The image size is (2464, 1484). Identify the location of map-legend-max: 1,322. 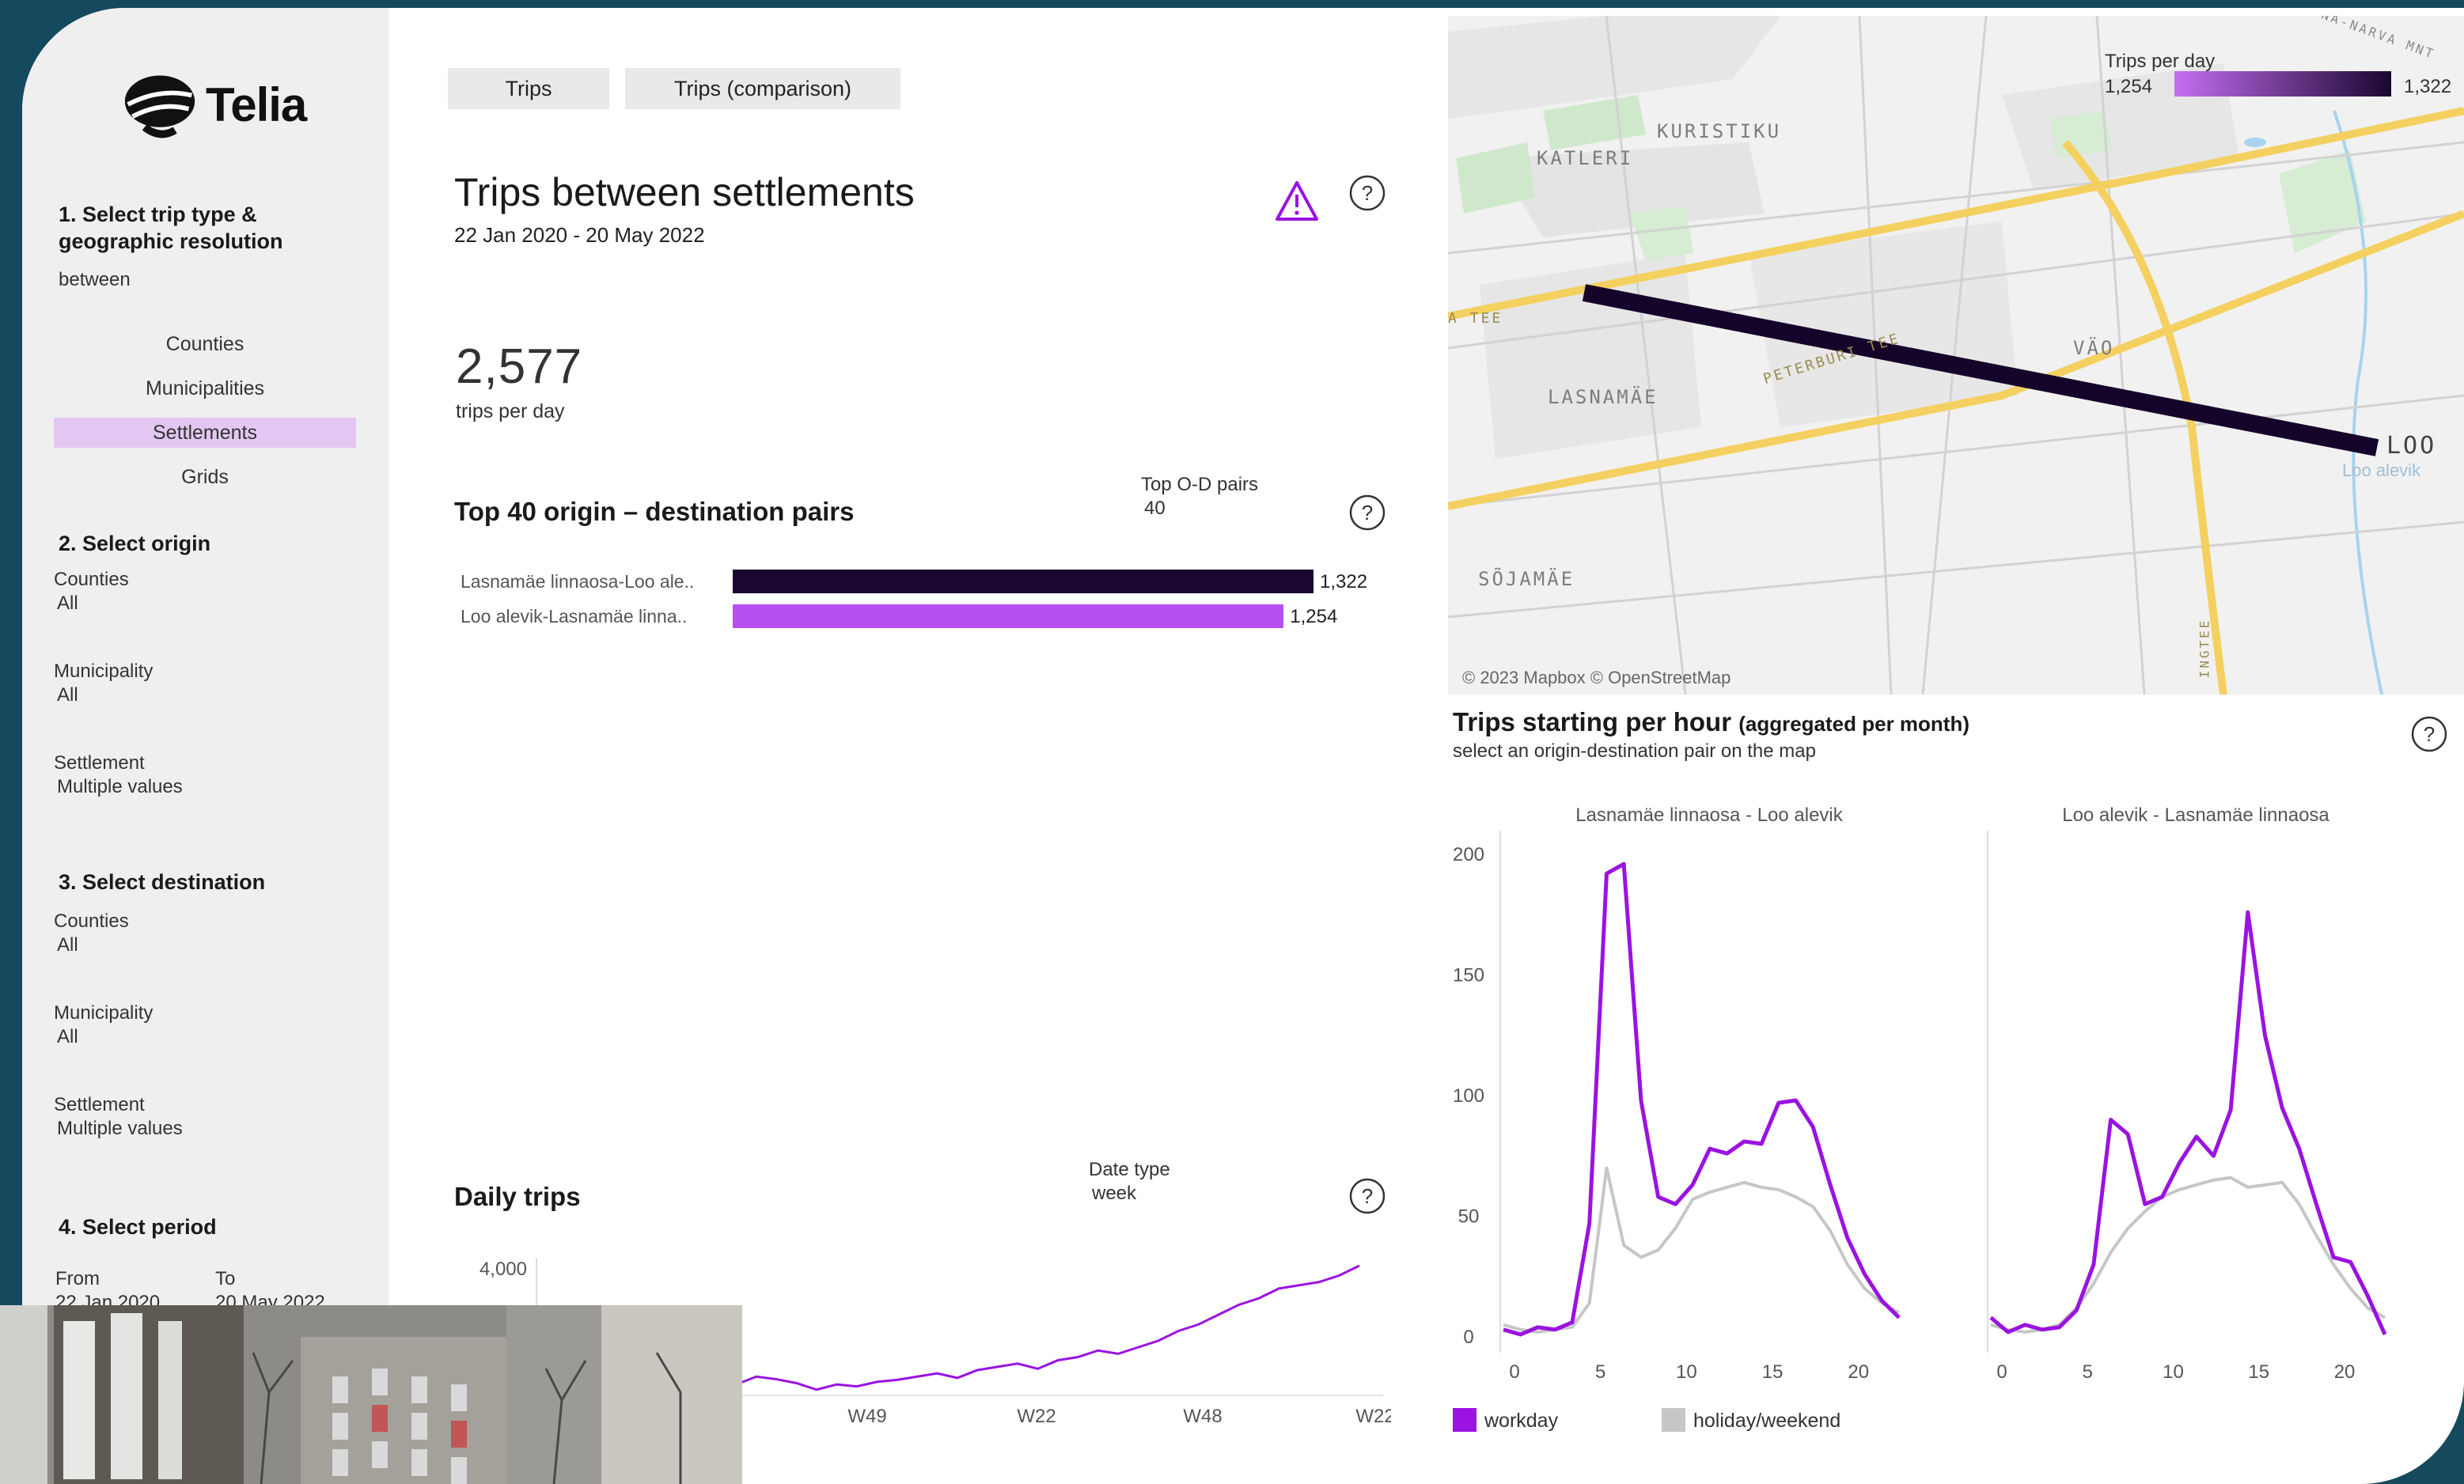
(2428, 86).